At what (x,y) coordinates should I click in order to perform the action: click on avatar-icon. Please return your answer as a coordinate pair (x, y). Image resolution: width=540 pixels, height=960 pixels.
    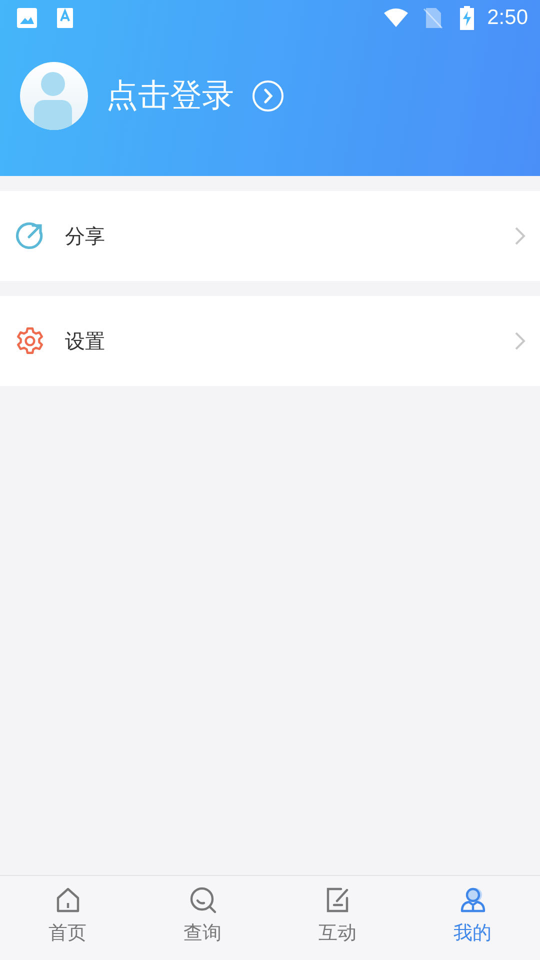
    Looking at the image, I should click on (54, 96).